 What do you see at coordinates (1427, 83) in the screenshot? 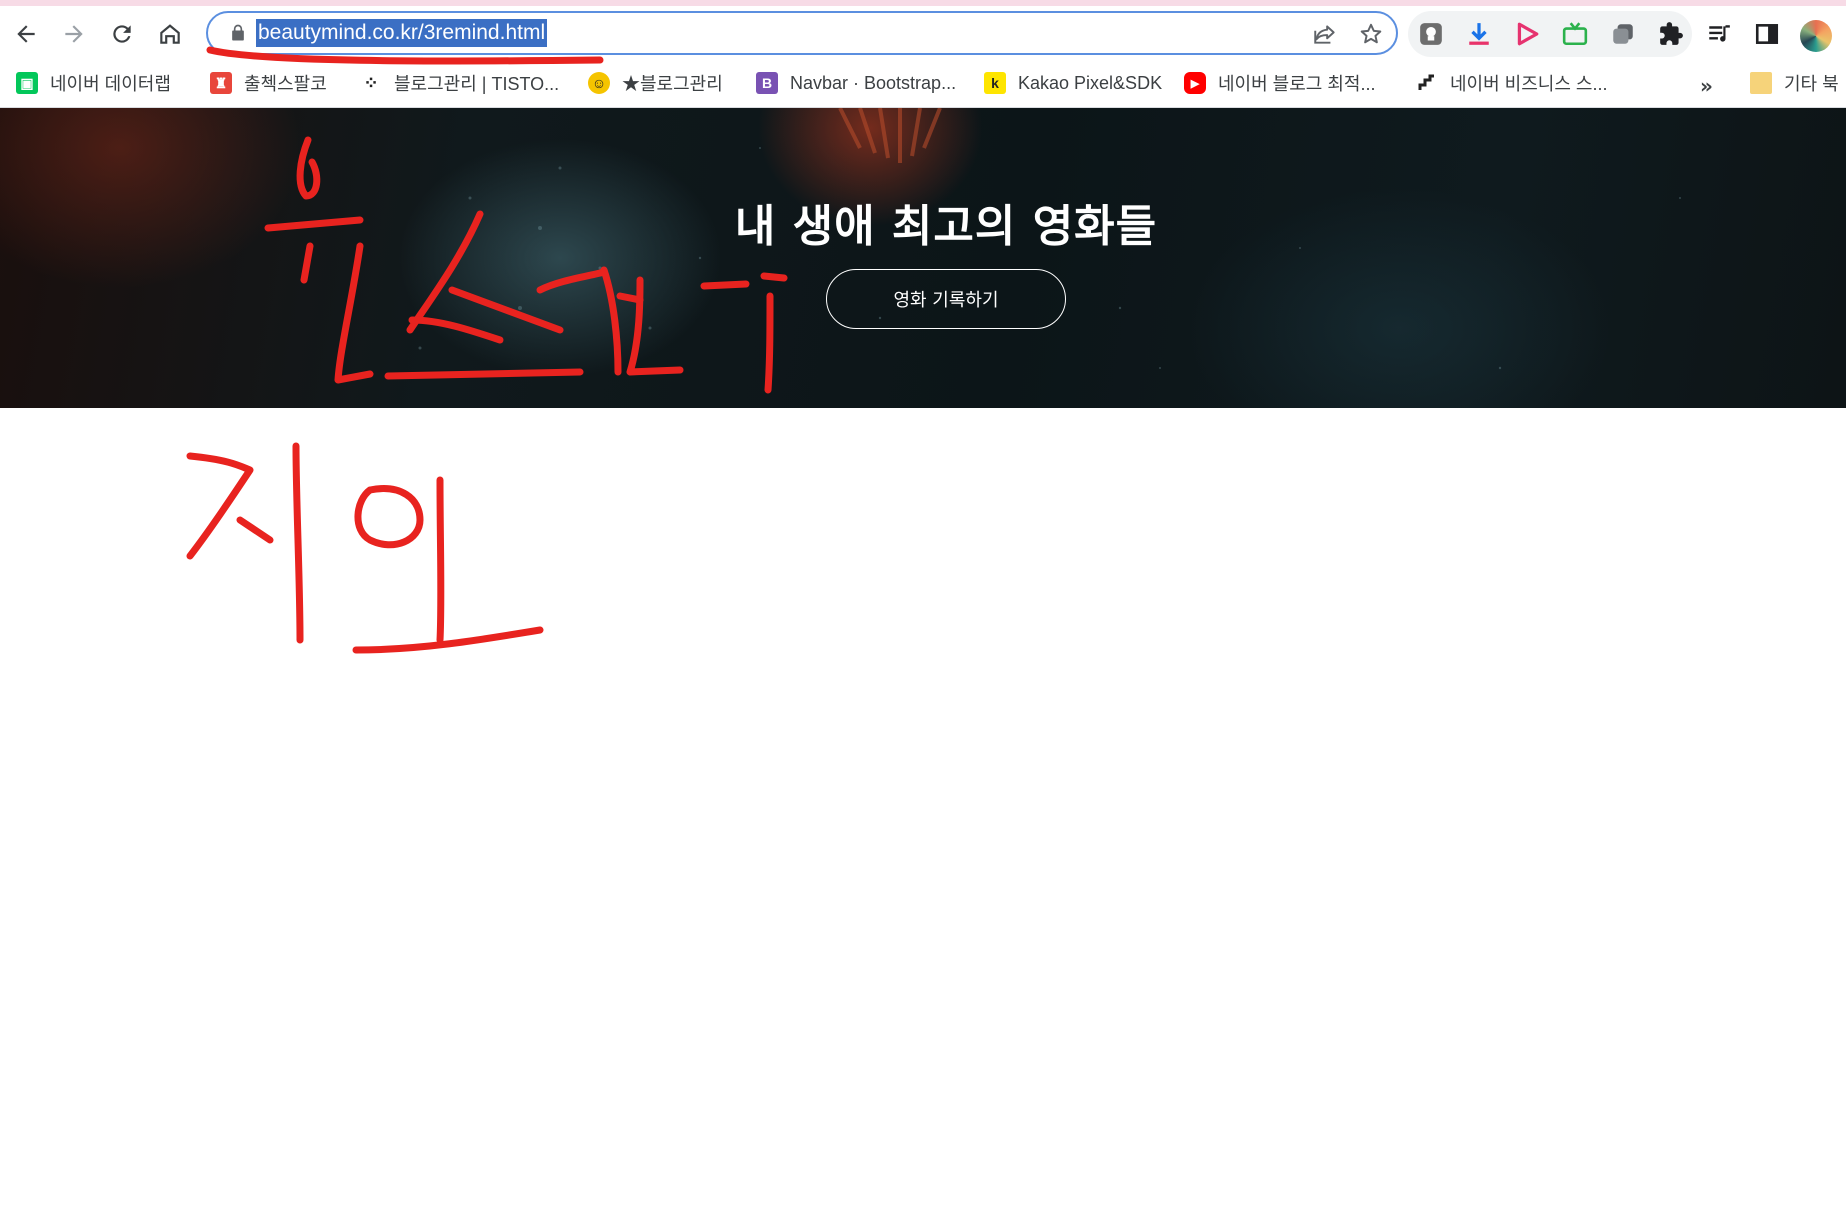
I see `stairs-icon` at bounding box center [1427, 83].